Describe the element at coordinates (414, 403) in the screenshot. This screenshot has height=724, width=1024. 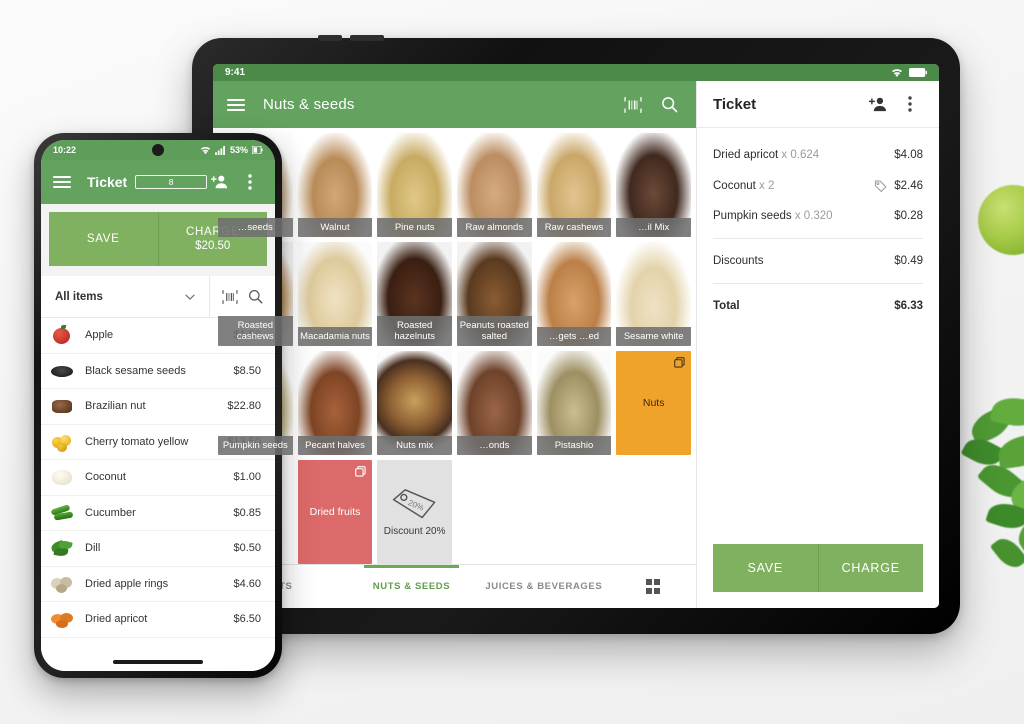
I see `product-tile: Nuts mix` at that location.